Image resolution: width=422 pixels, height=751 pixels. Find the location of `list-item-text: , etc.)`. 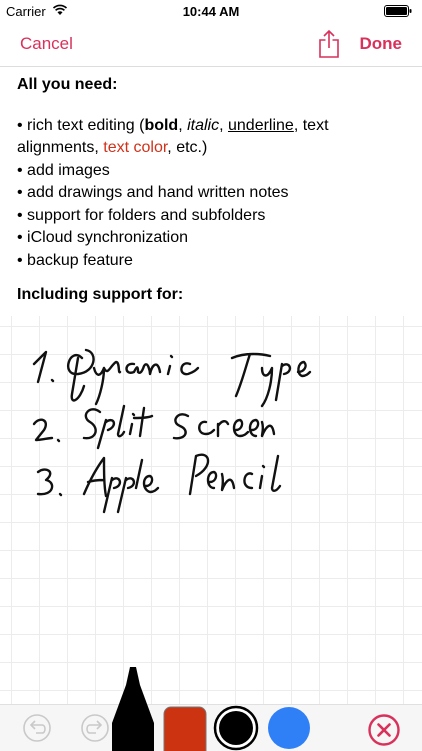

list-item-text: , etc.) is located at coordinates (187, 147).